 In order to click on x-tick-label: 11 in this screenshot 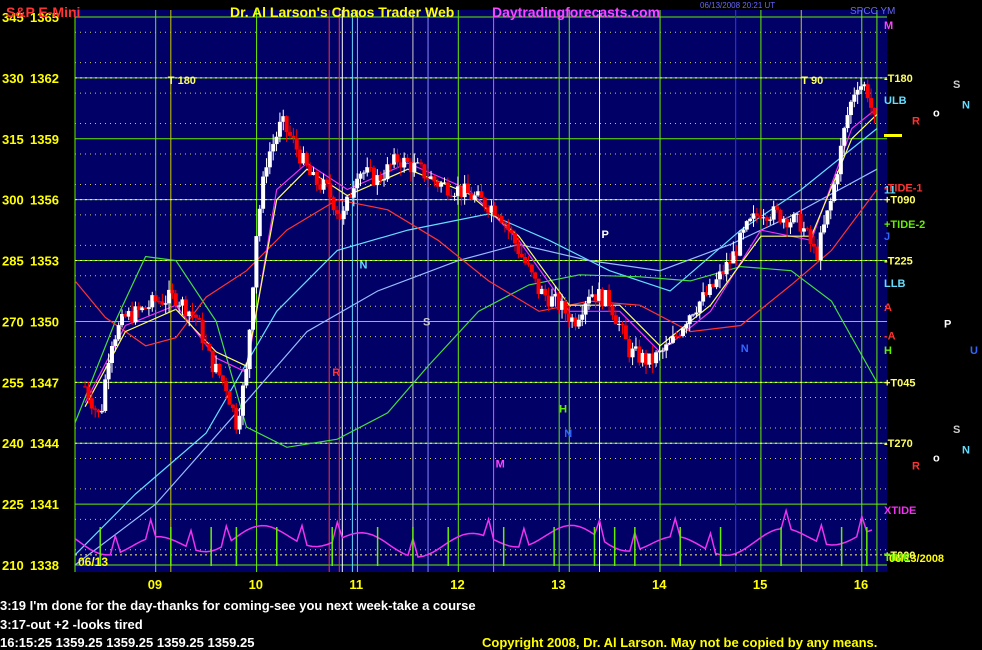, I will do `click(356, 584)`.